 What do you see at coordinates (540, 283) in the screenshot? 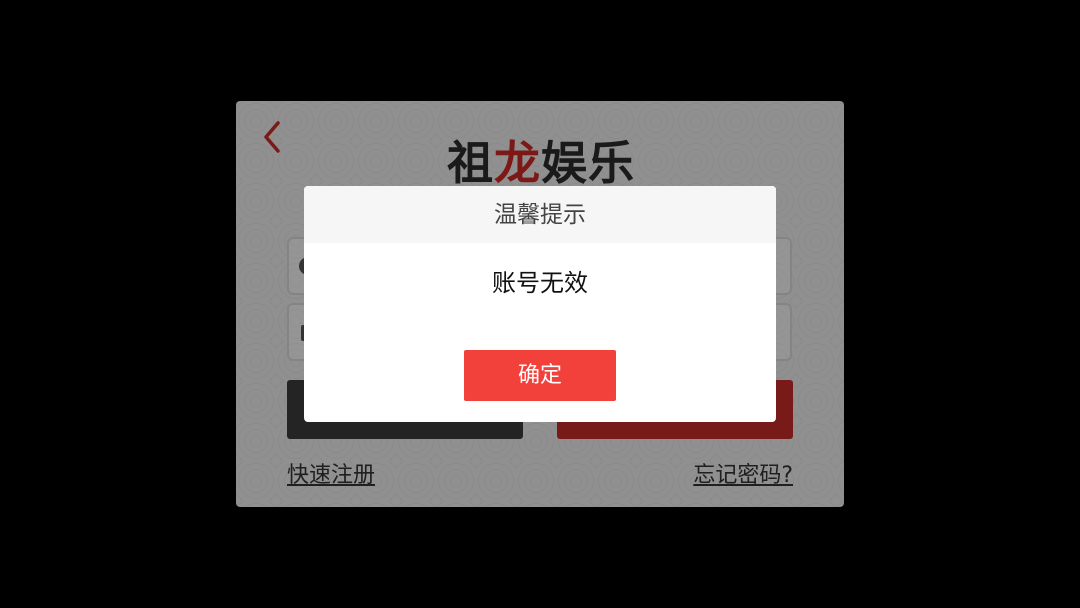
I see `dialog-message: 账号无效` at bounding box center [540, 283].